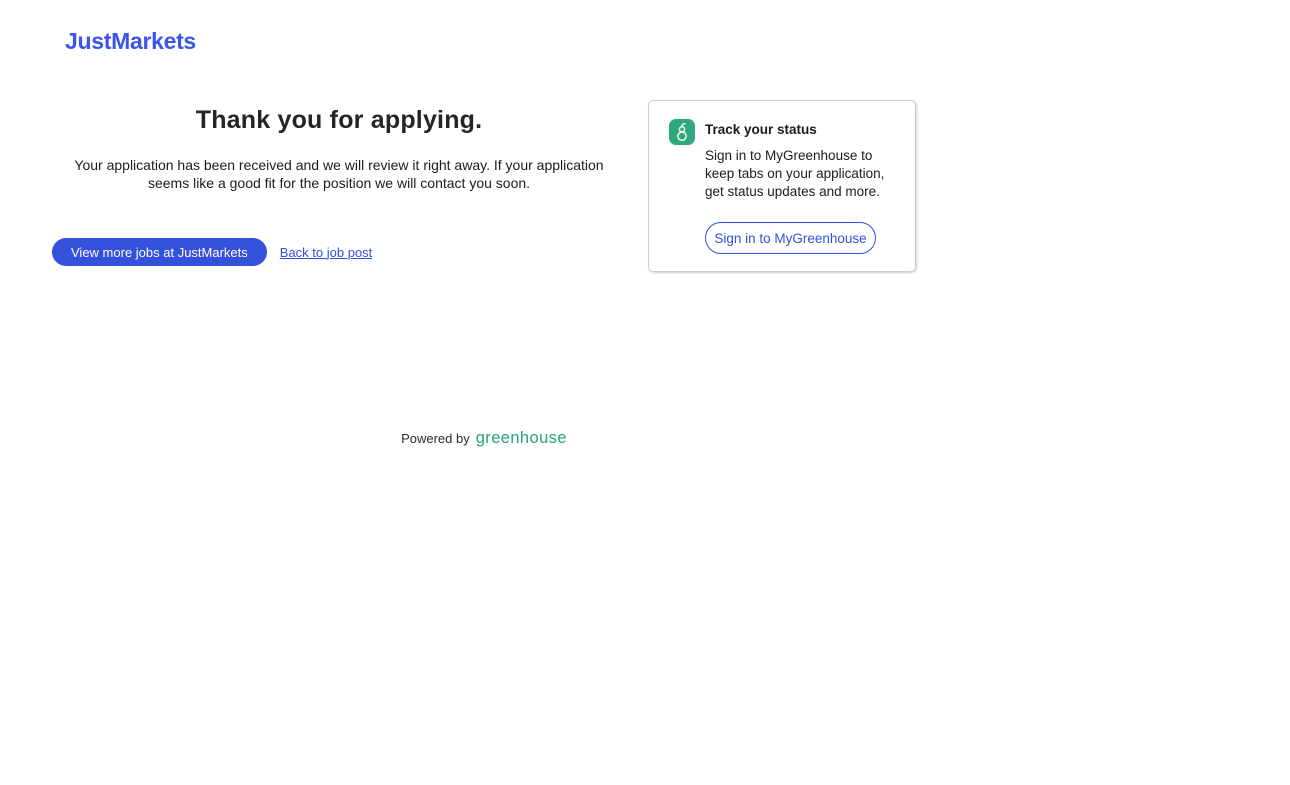  What do you see at coordinates (339, 120) in the screenshot?
I see `page-title: Thank you for applying.` at bounding box center [339, 120].